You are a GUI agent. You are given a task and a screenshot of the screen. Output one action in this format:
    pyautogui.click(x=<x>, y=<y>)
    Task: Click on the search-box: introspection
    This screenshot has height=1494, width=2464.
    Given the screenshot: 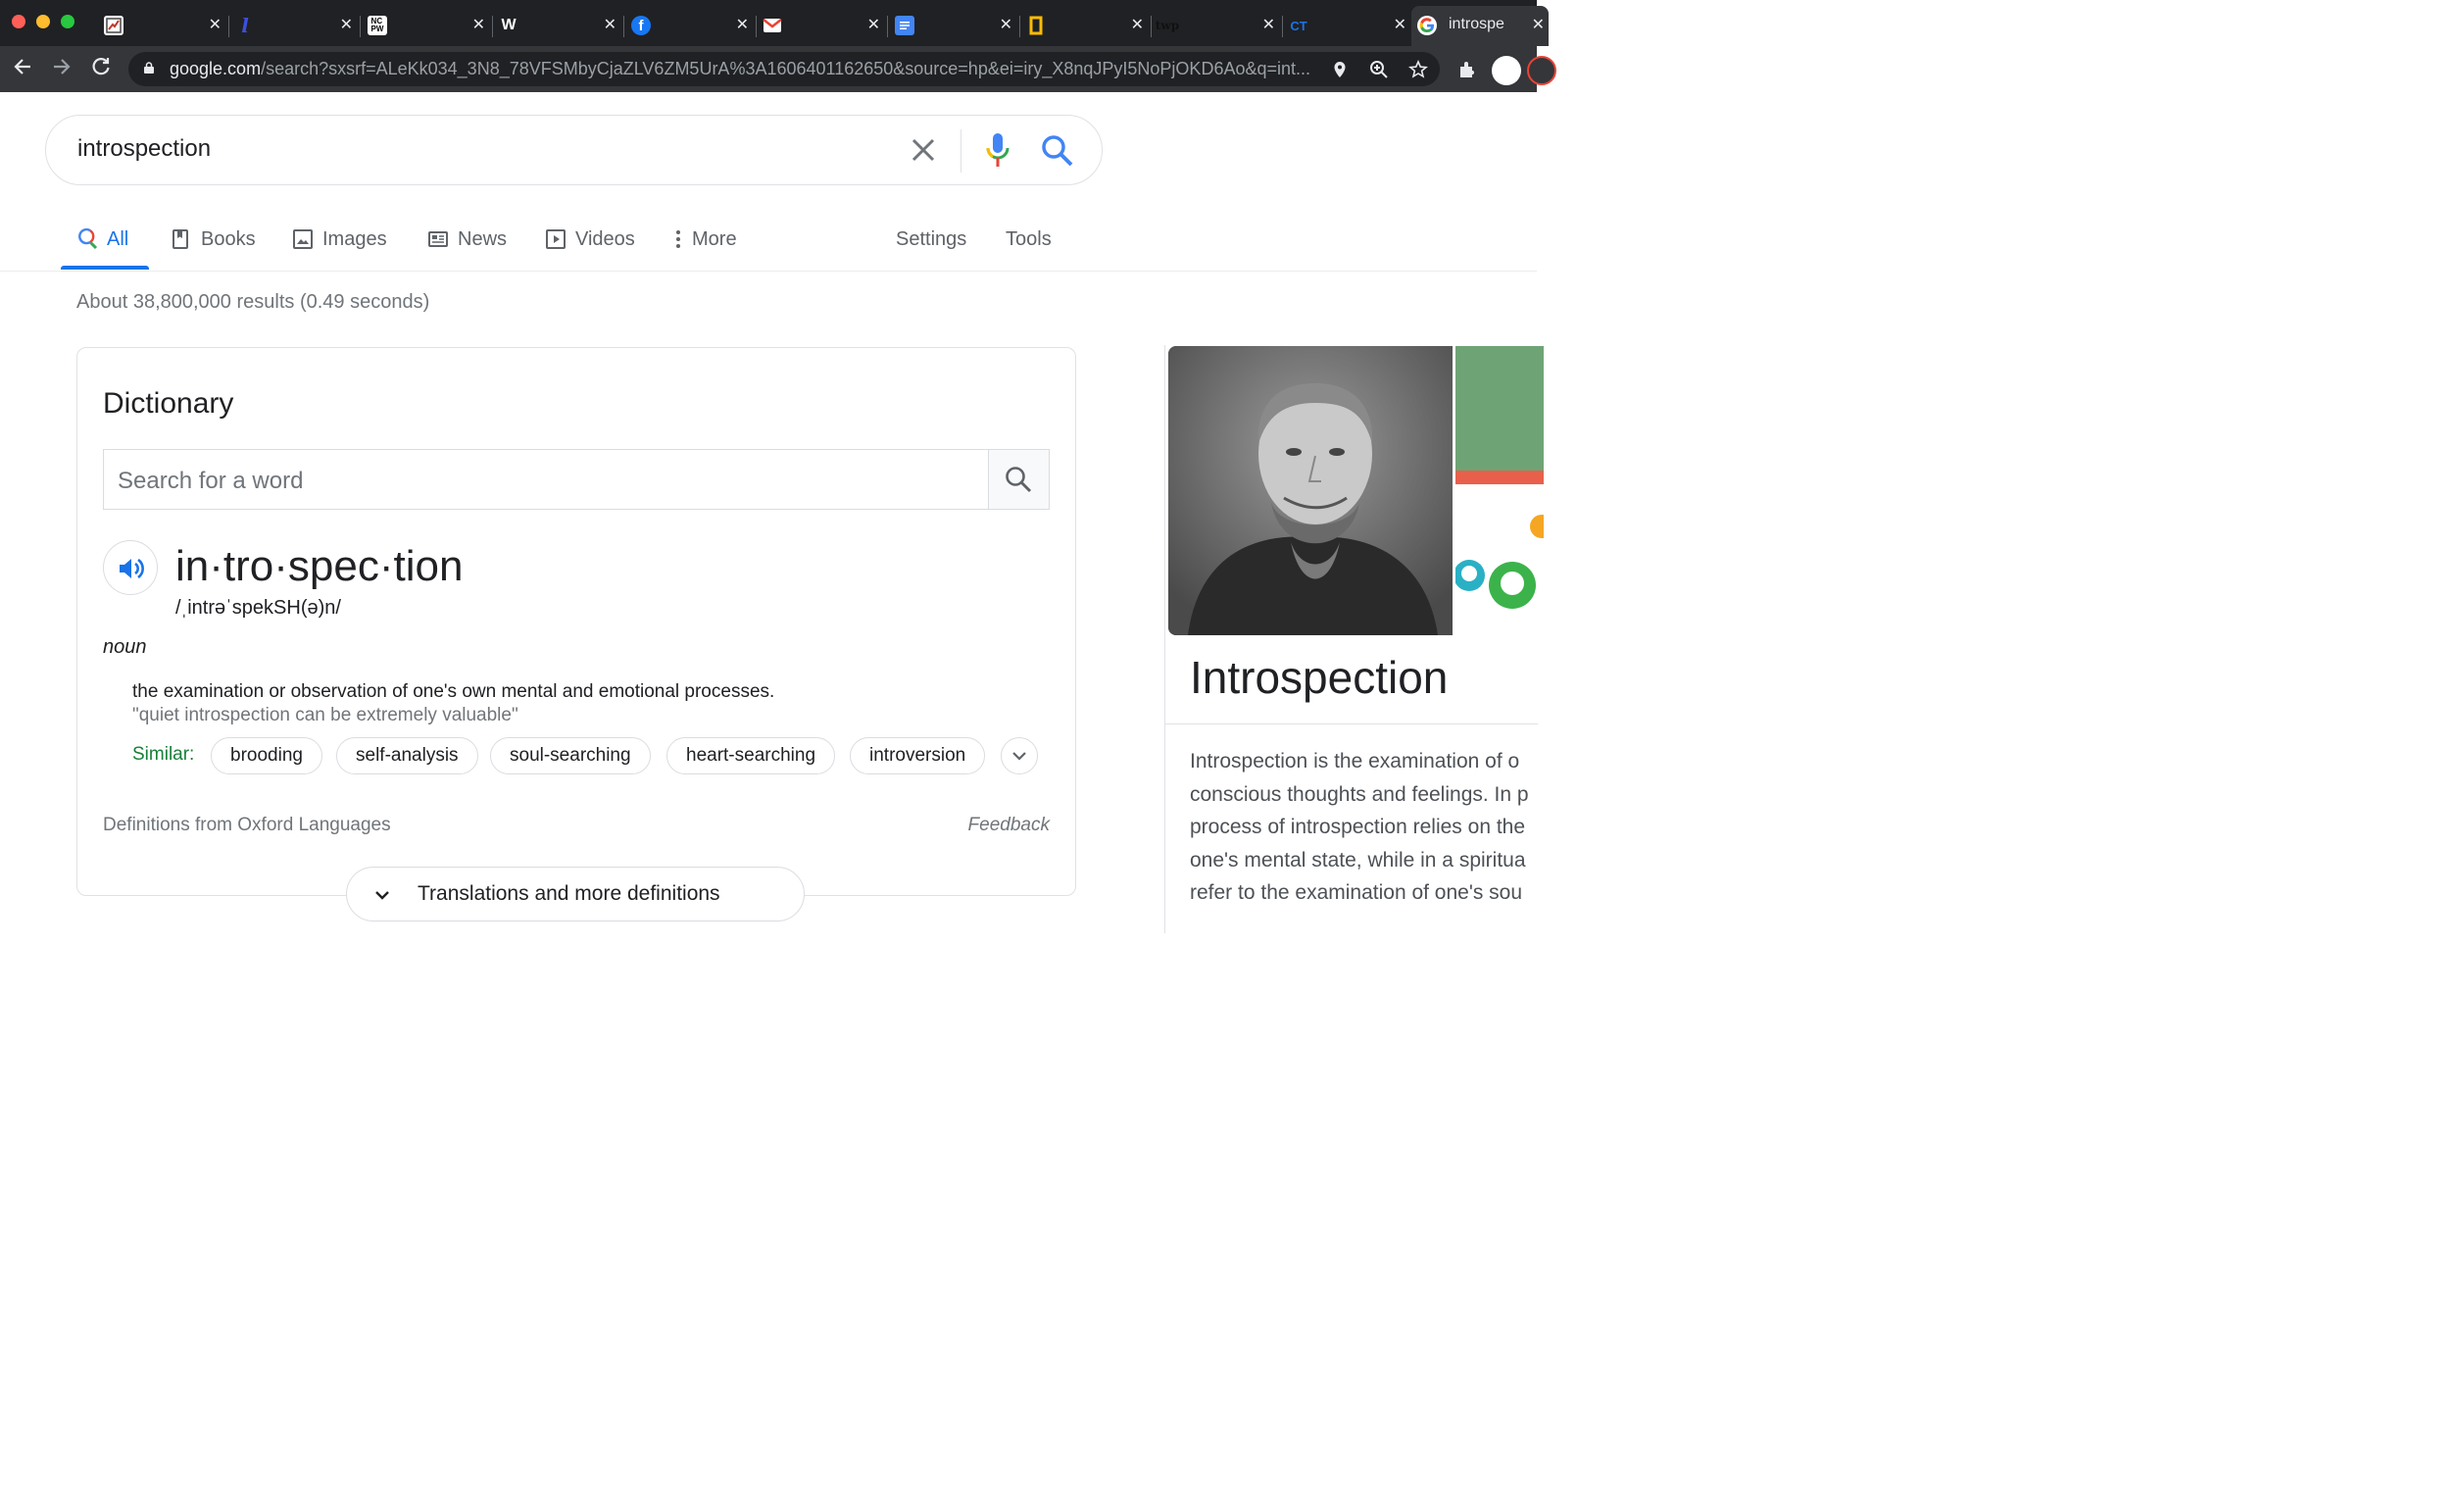 What is the action you would take?
    pyautogui.click(x=574, y=150)
    